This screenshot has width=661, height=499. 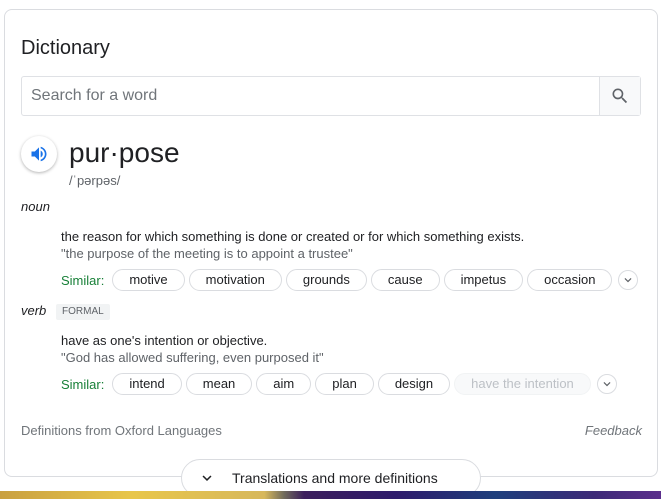 I want to click on panel-title: Dictionary, so click(x=65, y=48).